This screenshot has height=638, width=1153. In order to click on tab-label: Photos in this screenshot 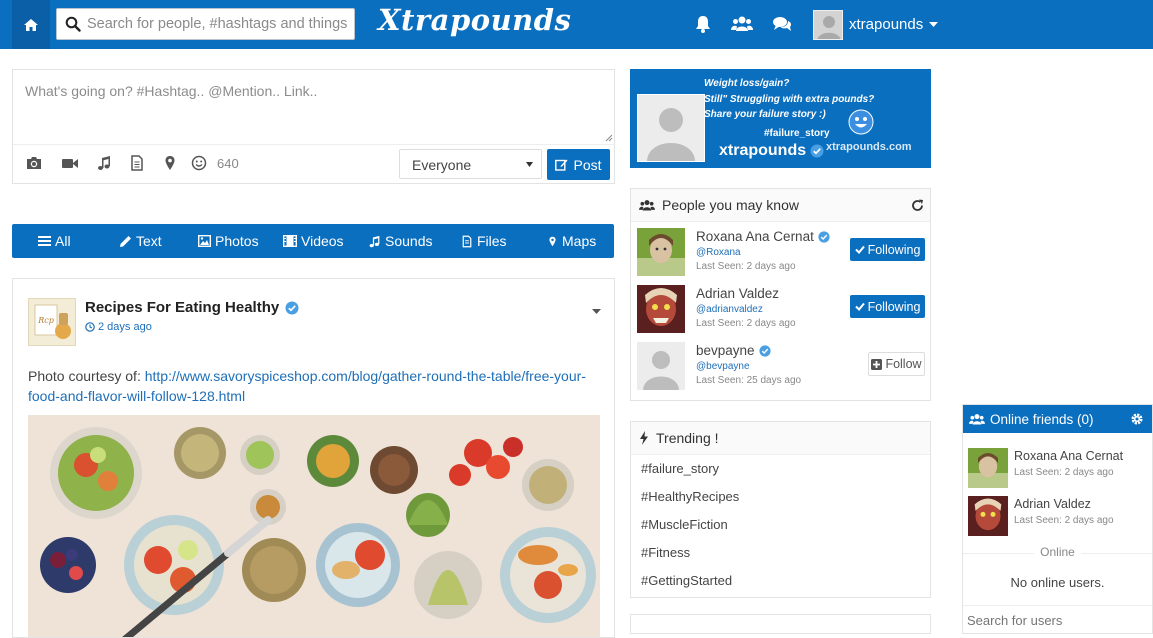, I will do `click(237, 241)`.